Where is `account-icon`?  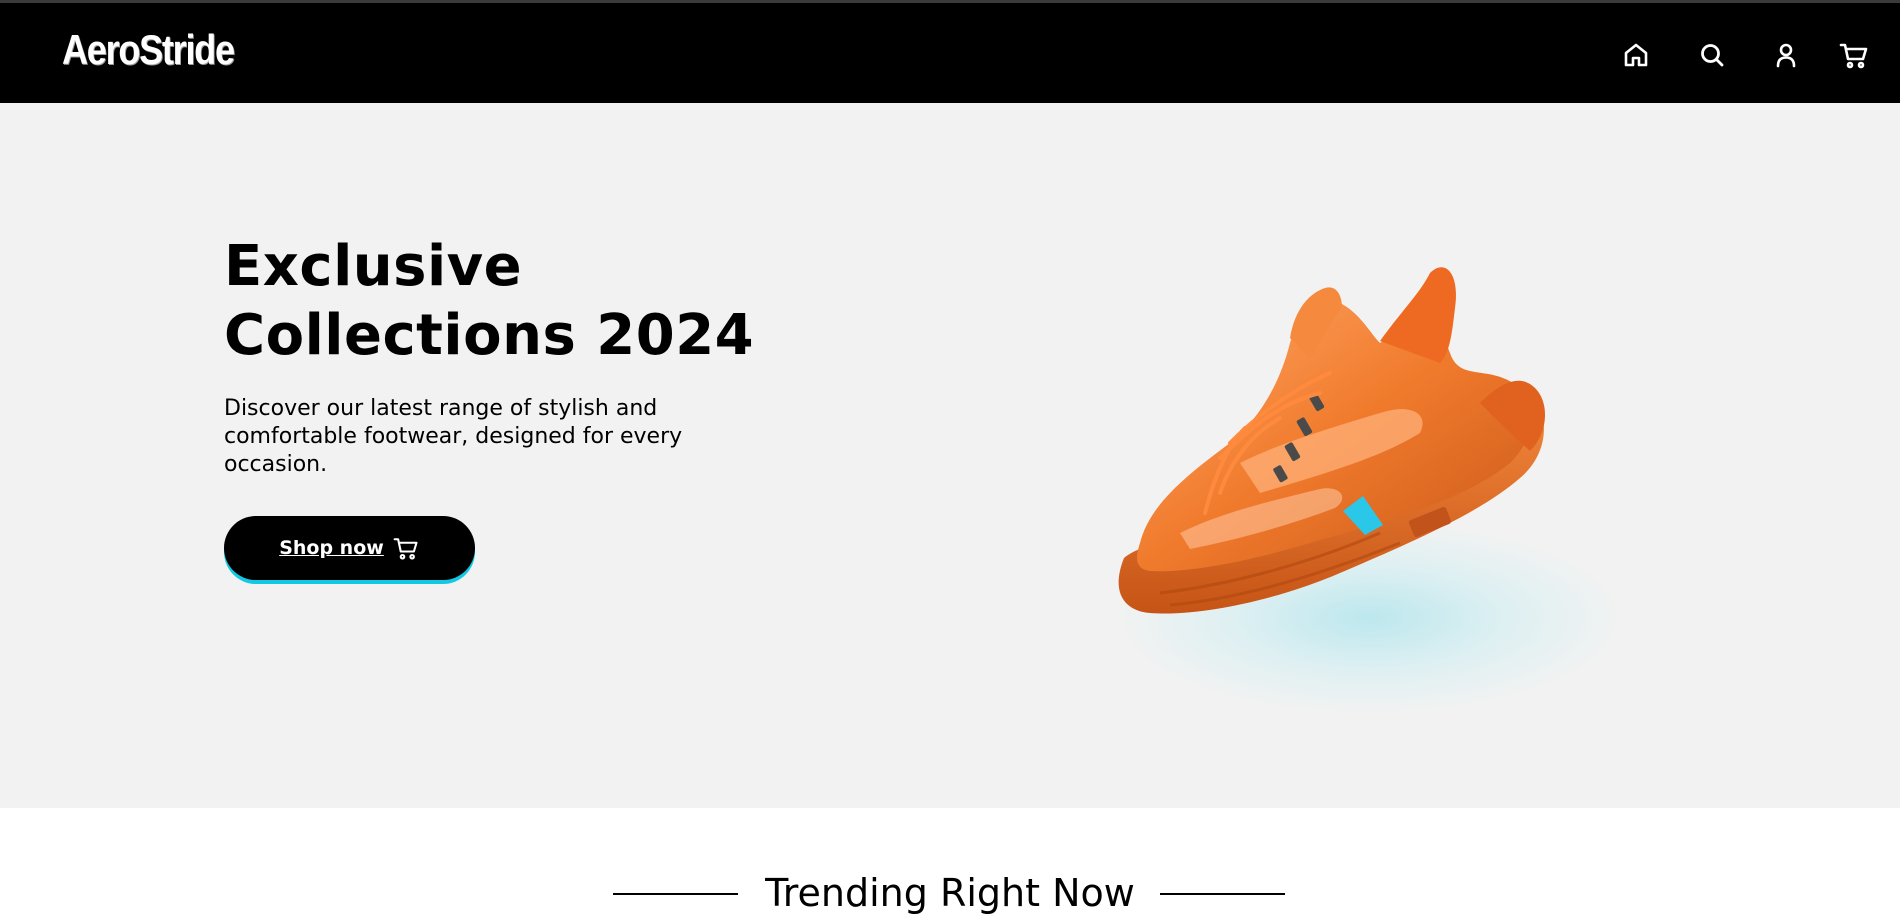 account-icon is located at coordinates (1786, 55).